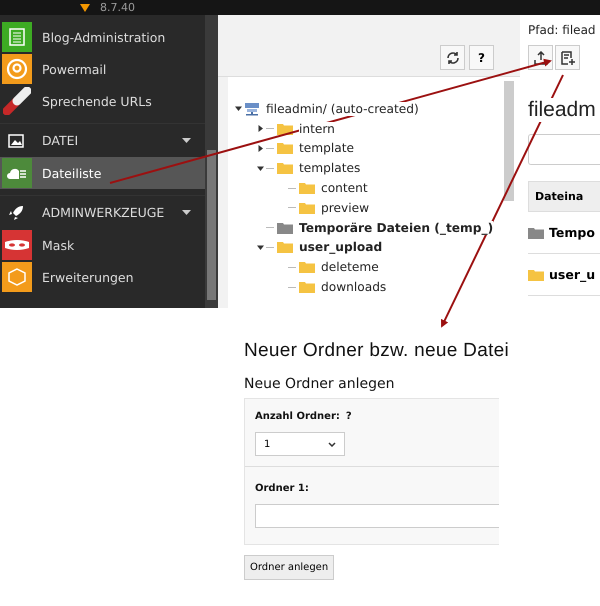 The height and width of the screenshot is (606, 600). Describe the element at coordinates (297, 416) in the screenshot. I see `field-label: Anzahl Ordner:` at that location.